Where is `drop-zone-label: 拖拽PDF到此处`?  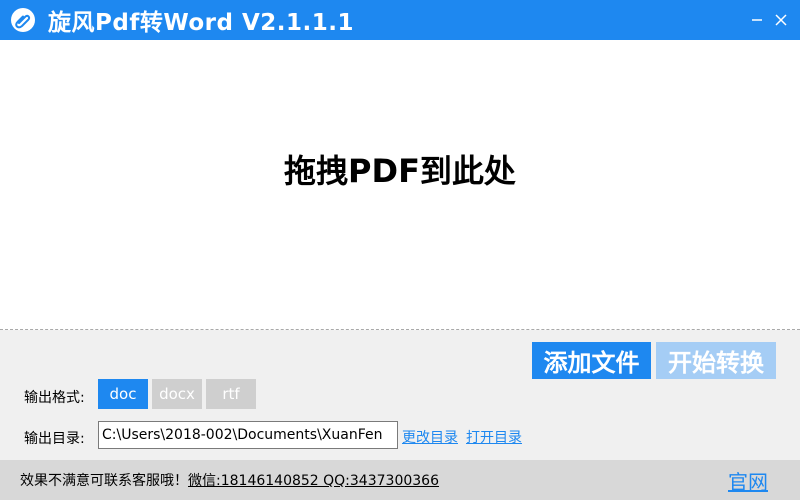
drop-zone-label: 拖拽PDF到此处 is located at coordinates (400, 170).